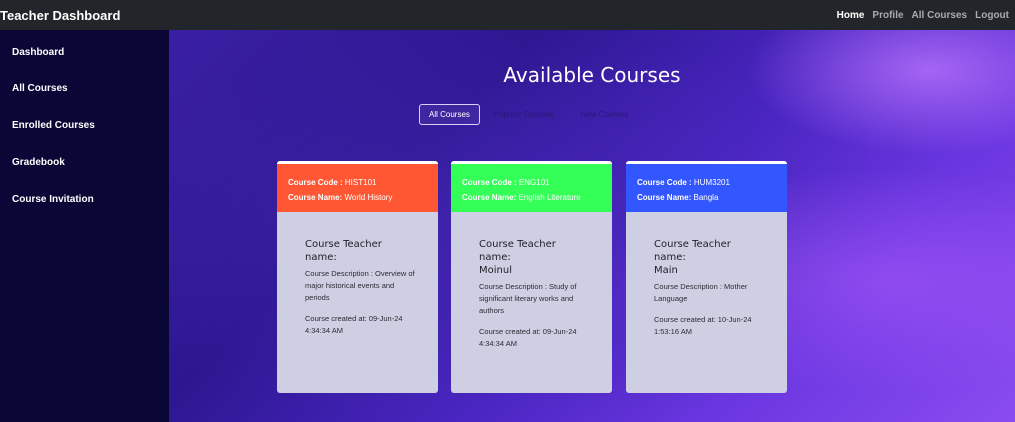 This screenshot has width=1015, height=422. I want to click on sidebar-item-course-invitation: Course Invitation, so click(84, 196).